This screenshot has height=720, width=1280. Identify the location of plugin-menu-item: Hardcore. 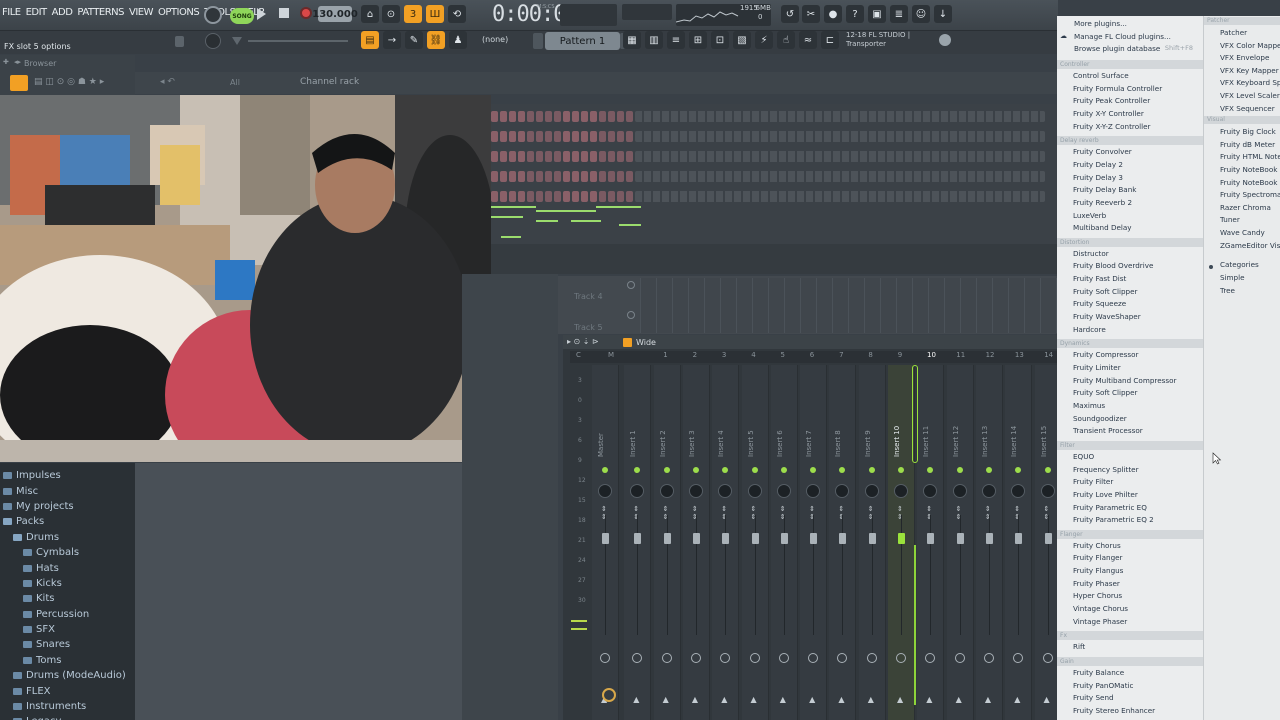
(1089, 329).